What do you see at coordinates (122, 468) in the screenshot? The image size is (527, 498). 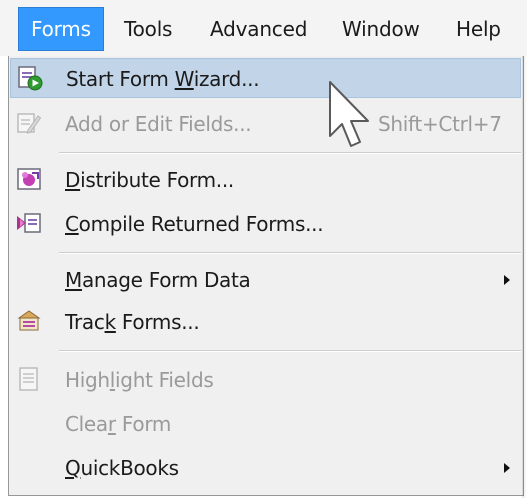 I see `menu-item-label: QuickBooks` at bounding box center [122, 468].